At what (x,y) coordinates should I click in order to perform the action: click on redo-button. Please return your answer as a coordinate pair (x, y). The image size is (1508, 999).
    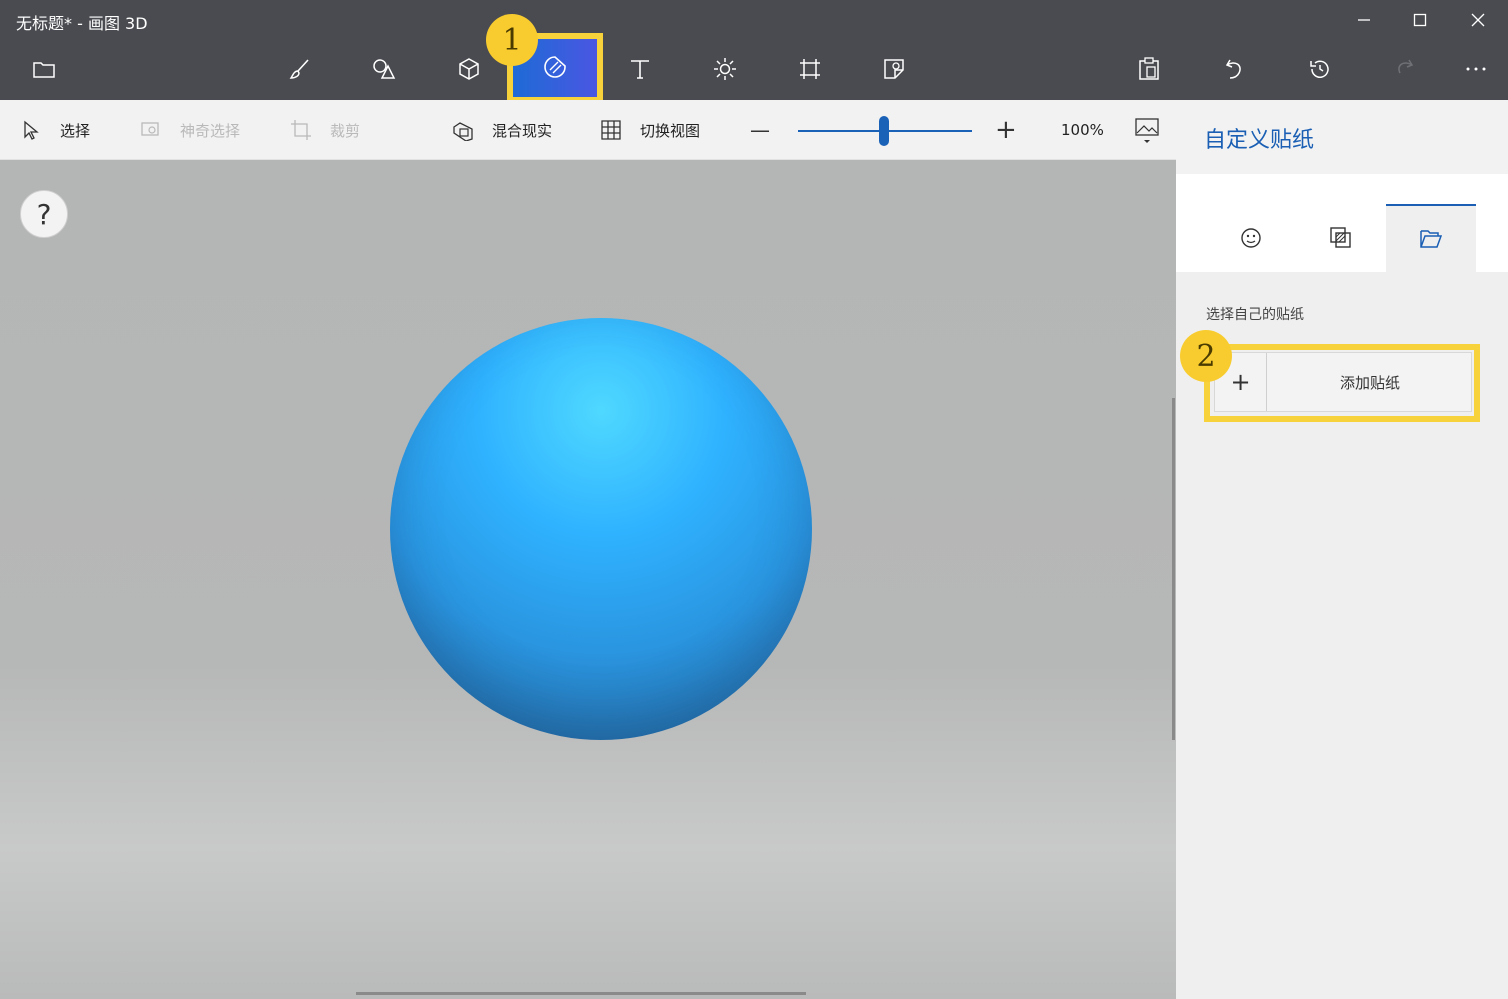
    Looking at the image, I should click on (1405, 69).